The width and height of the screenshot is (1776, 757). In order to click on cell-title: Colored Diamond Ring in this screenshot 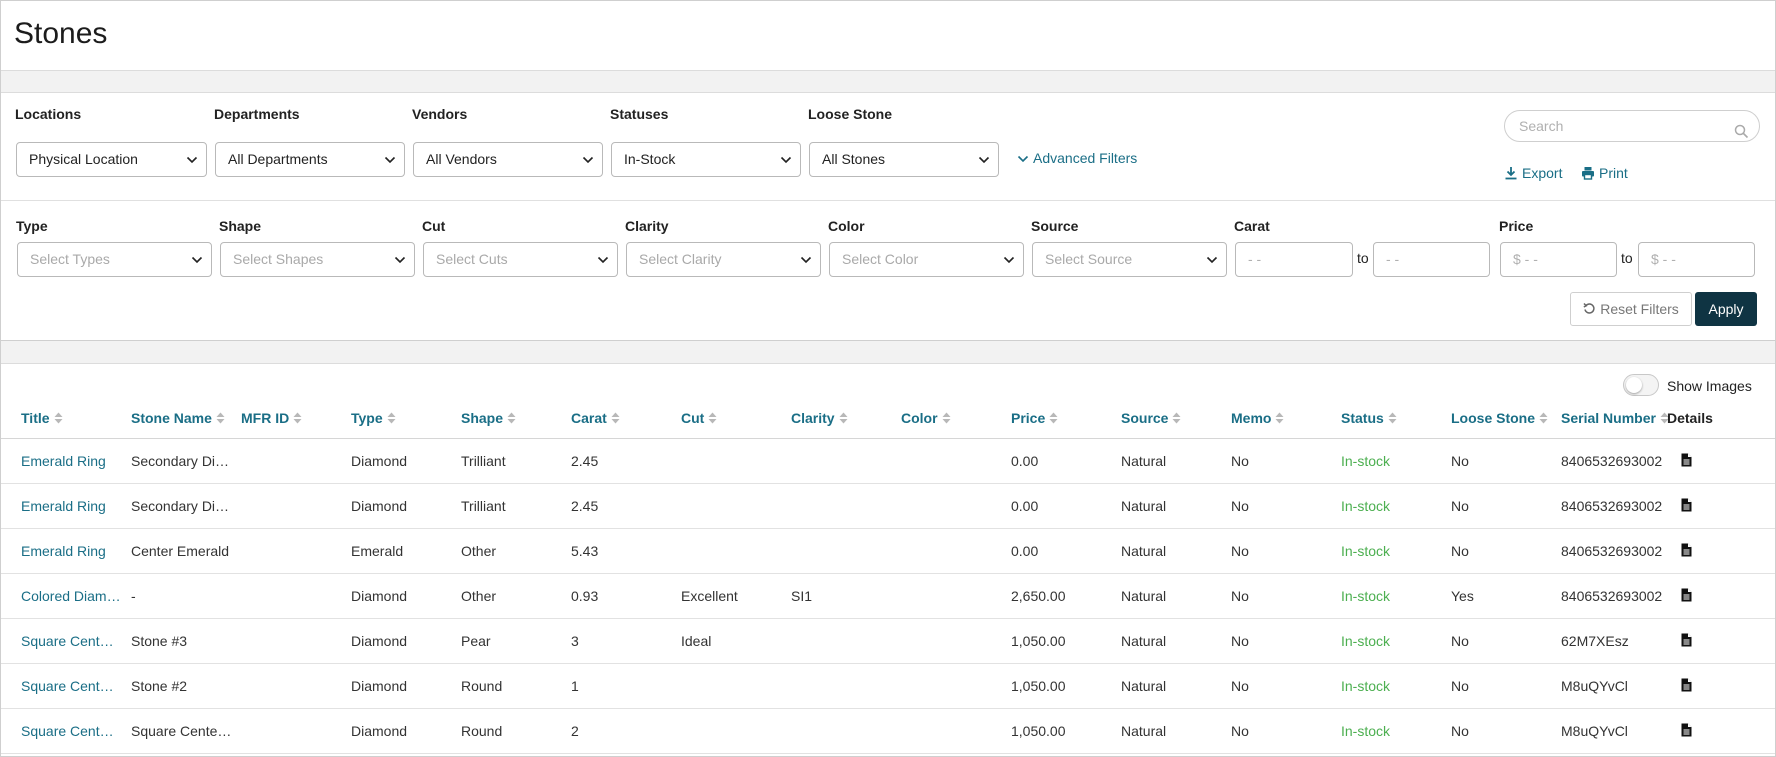, I will do `click(71, 596)`.